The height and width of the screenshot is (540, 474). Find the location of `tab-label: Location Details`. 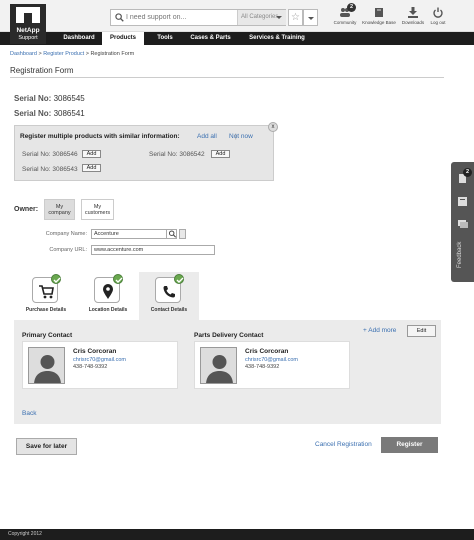

tab-label: Location Details is located at coordinates (108, 310).